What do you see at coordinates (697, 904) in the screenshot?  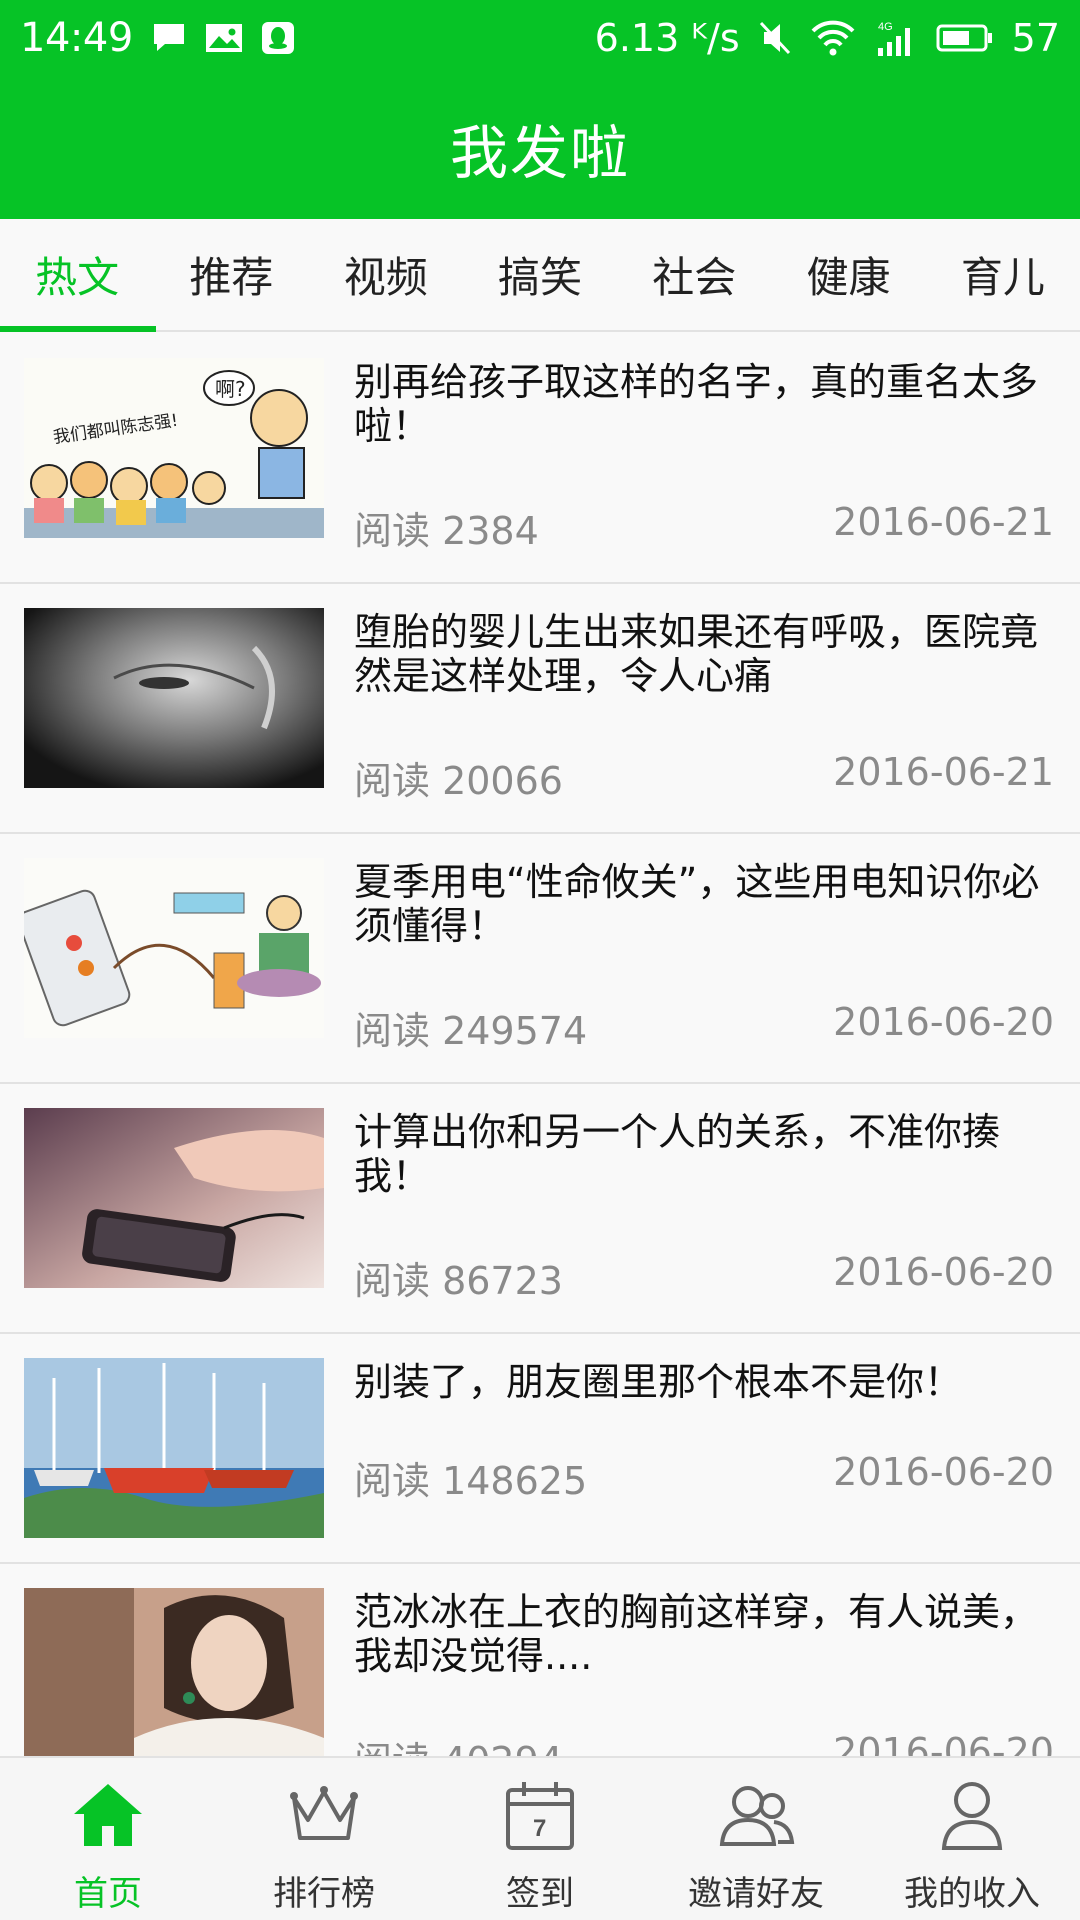 I see `article-title: 夏季用电“性命攸关”，这些用电知识你必须懂得！` at bounding box center [697, 904].